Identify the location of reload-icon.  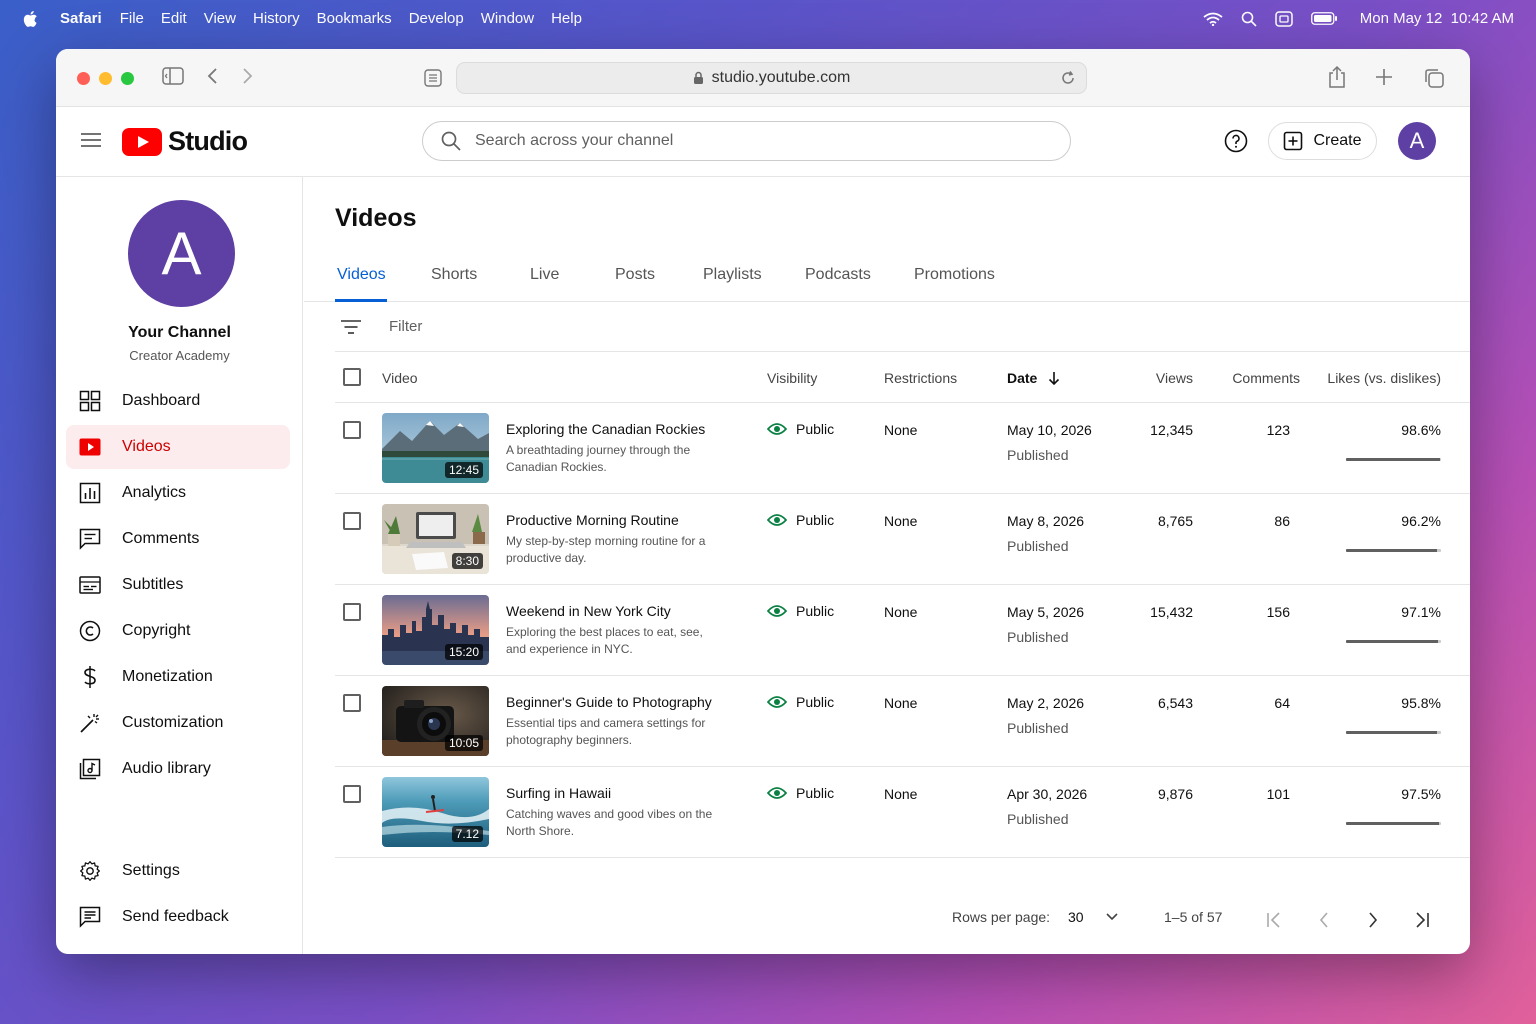
(1068, 78).